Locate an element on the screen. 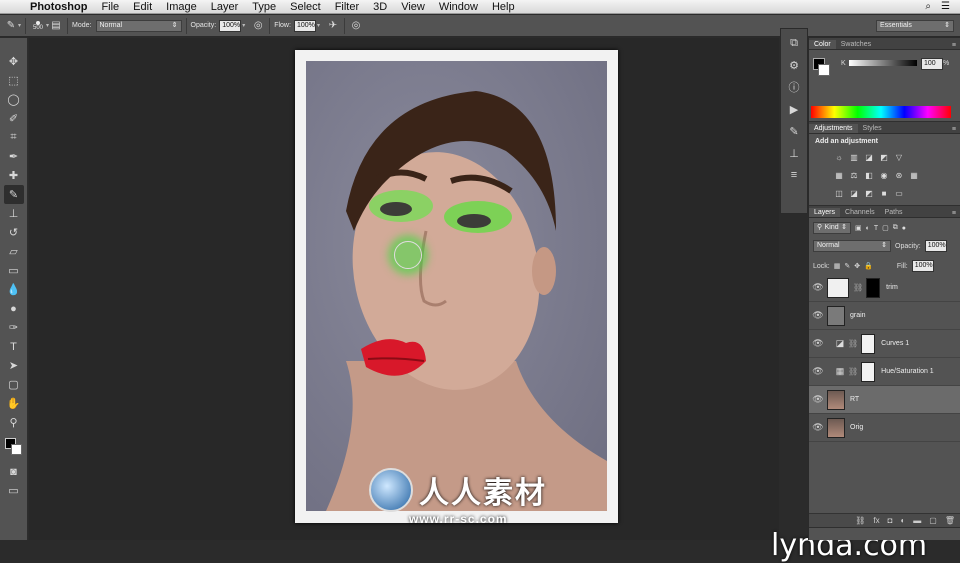 This screenshot has height=563, width=960. spotlight-icon: ⌕ is located at coordinates (928, 6).